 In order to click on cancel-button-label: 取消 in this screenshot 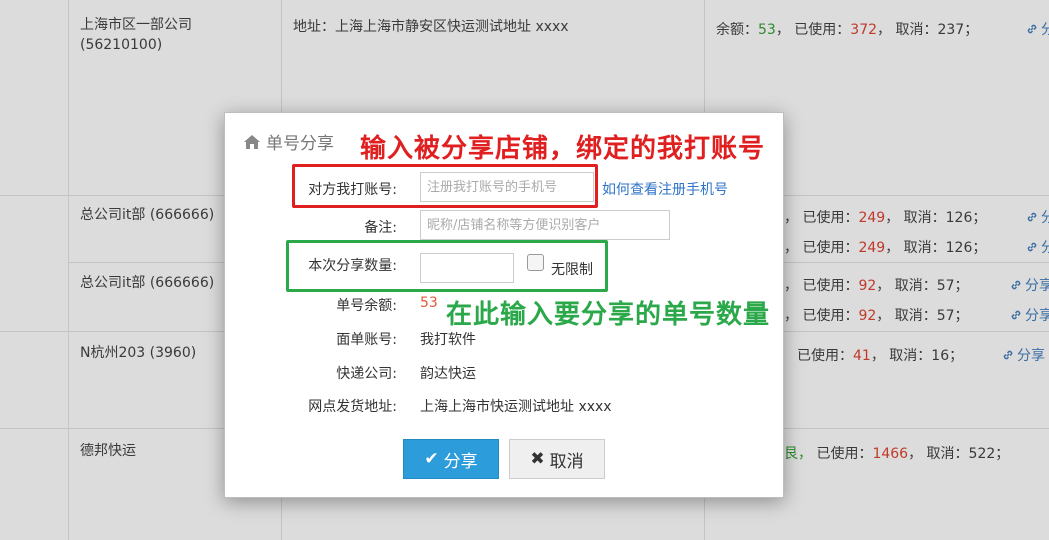, I will do `click(566, 461)`.